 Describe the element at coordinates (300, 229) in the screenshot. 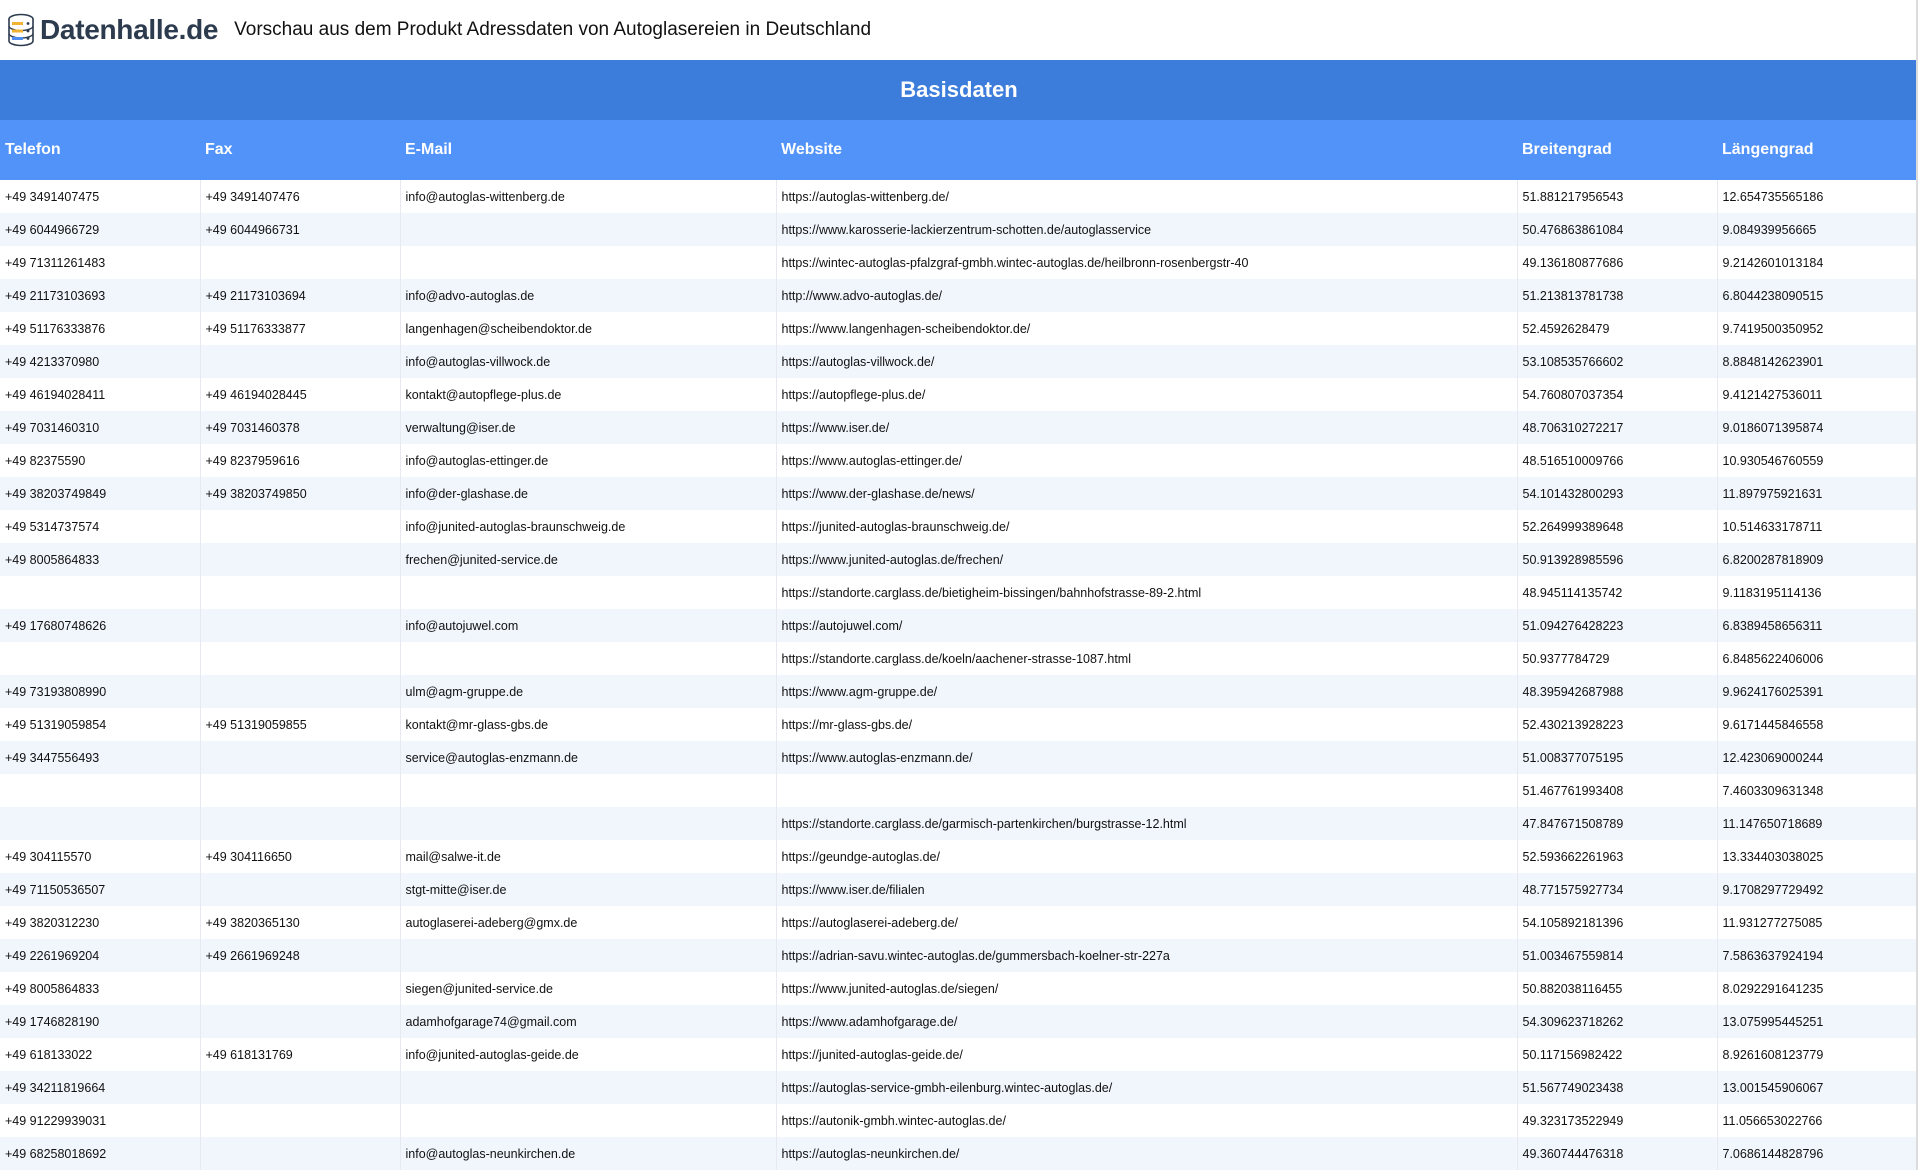

I see `cell-fax: +49 6044966731` at that location.